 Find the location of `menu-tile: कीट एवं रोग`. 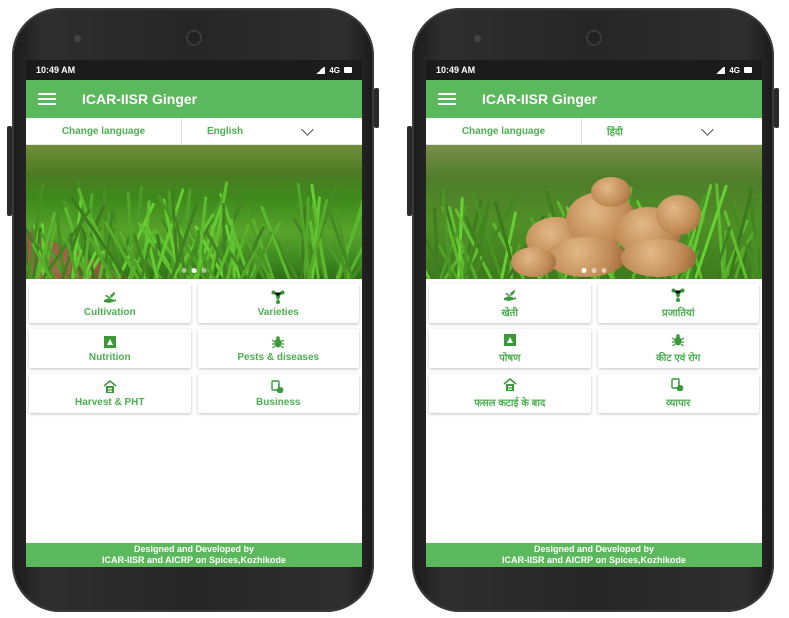

menu-tile: कीट एवं रोग is located at coordinates (678, 348).